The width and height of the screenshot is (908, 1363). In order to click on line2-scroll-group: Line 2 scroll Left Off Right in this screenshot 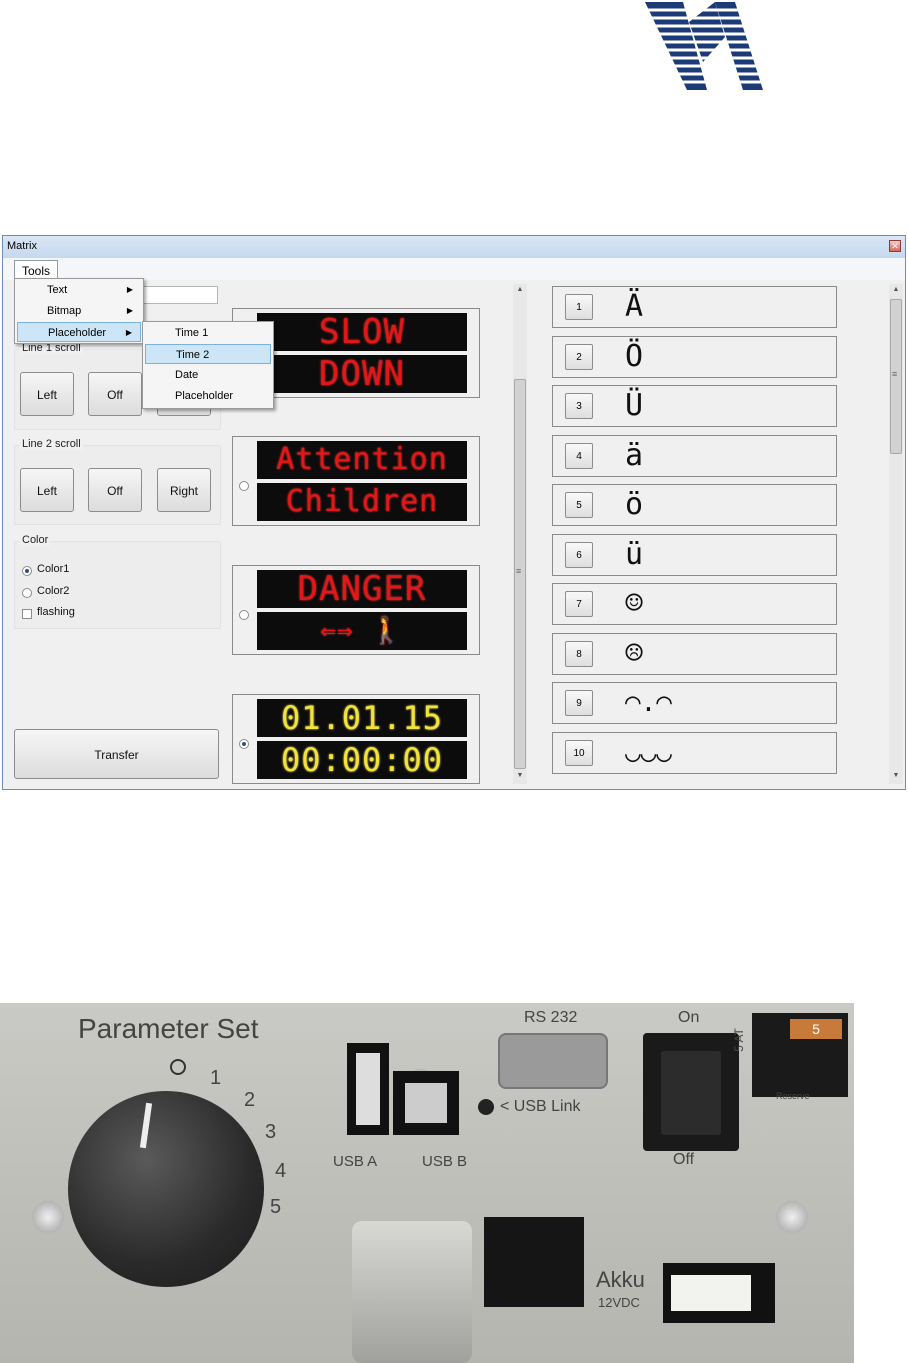, I will do `click(117, 481)`.